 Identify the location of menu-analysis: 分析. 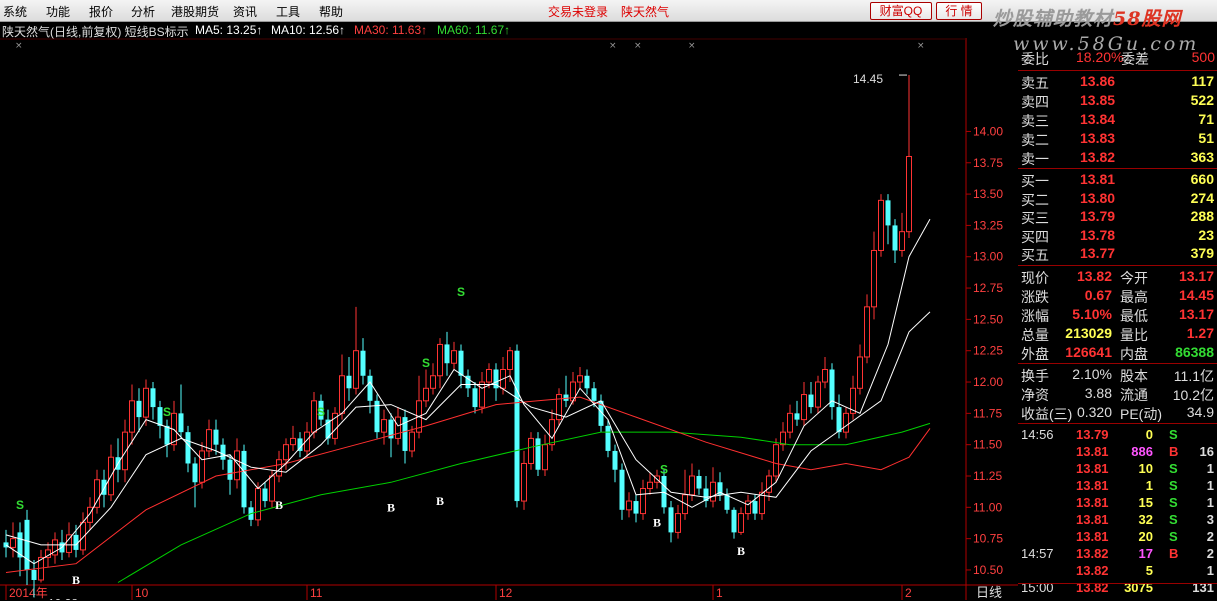
(143, 11).